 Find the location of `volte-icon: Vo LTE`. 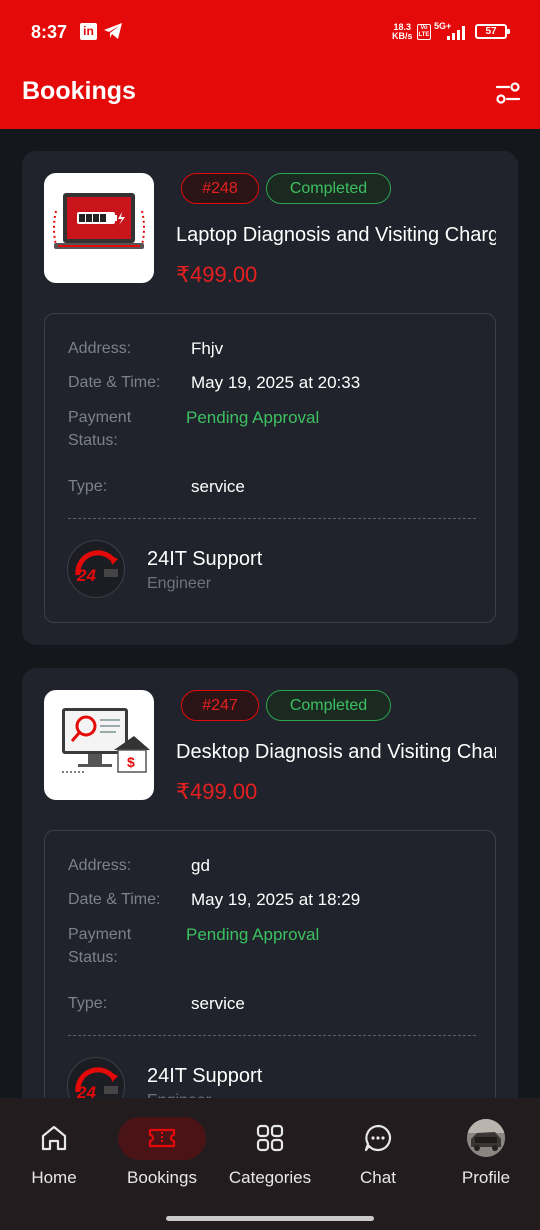

volte-icon: Vo LTE is located at coordinates (424, 32).